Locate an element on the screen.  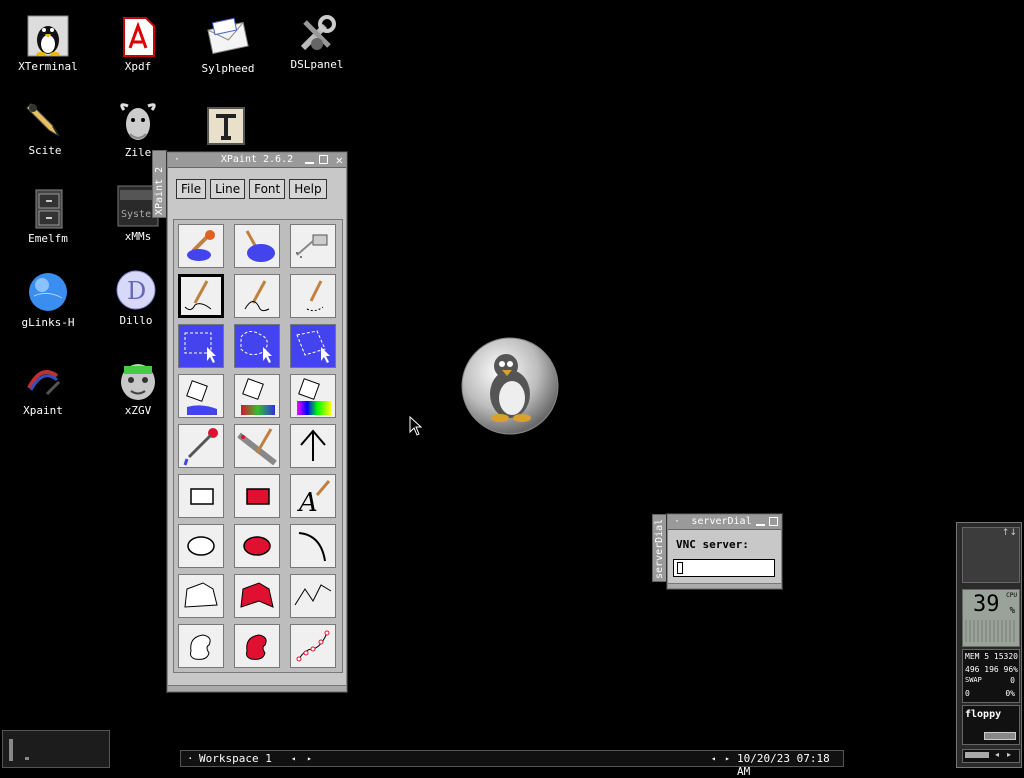
serverdial-bottom-edge is located at coordinates (724, 585).